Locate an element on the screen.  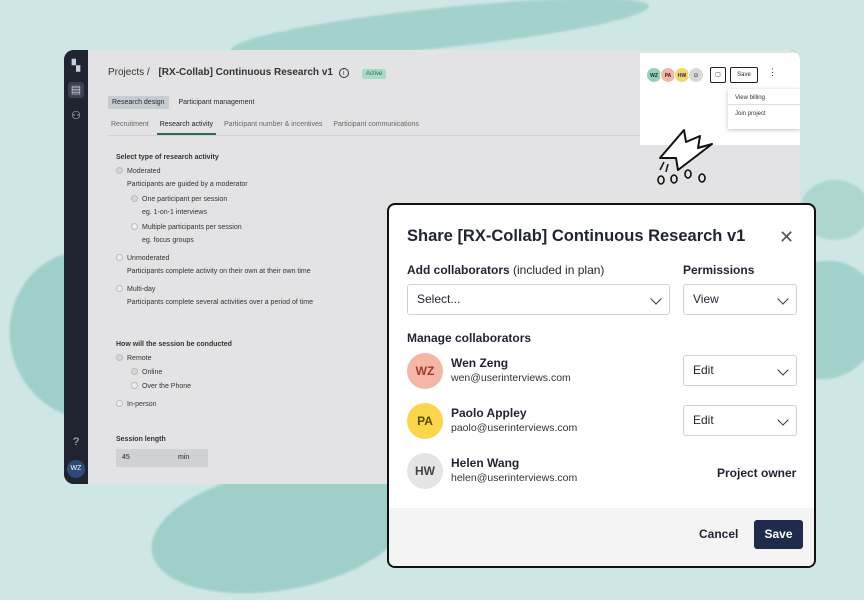
option-description: Participants are guided by a moderator is located at coordinates (187, 184).